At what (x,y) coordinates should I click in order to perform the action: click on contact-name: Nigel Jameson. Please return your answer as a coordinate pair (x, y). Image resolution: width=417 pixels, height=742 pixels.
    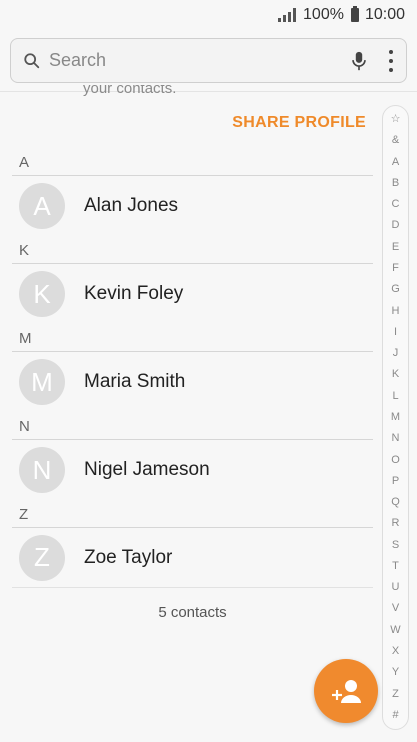
    Looking at the image, I should click on (147, 469).